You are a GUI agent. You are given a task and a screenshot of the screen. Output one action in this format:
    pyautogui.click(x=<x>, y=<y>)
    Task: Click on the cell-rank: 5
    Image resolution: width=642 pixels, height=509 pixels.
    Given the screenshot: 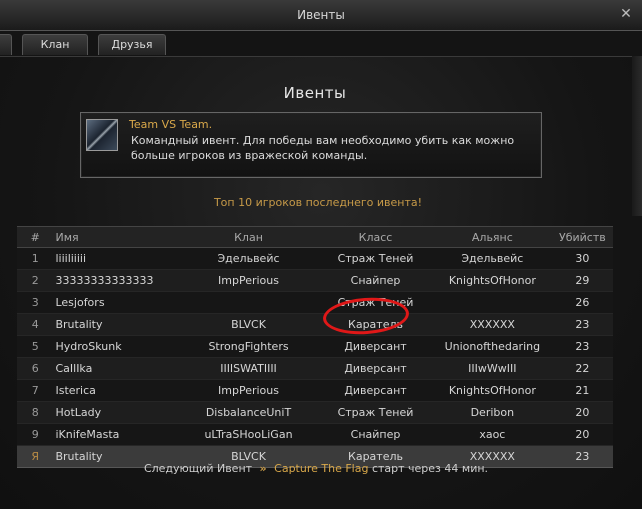 What is the action you would take?
    pyautogui.click(x=35, y=346)
    